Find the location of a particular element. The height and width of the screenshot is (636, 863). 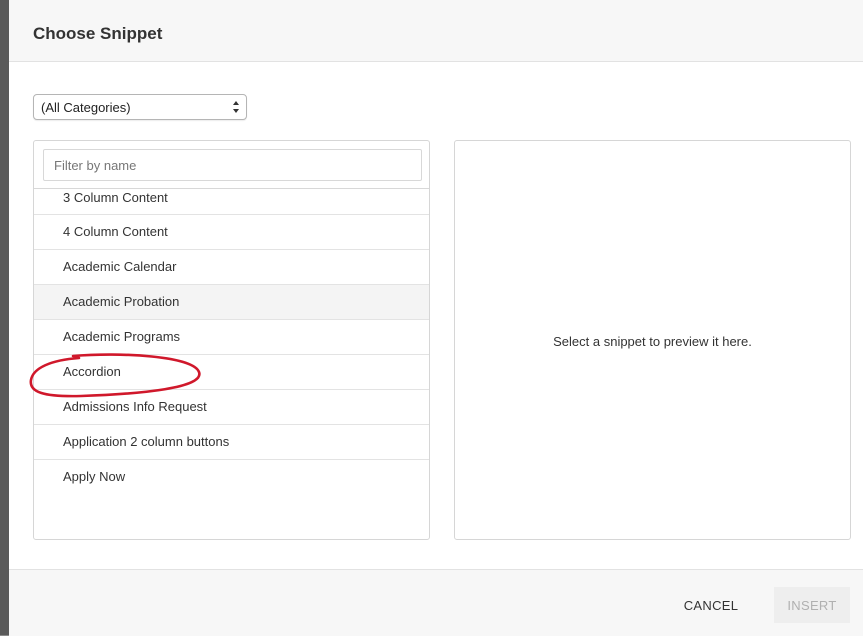

preview-empty-message: Select a snippet to preview it here. is located at coordinates (652, 341).